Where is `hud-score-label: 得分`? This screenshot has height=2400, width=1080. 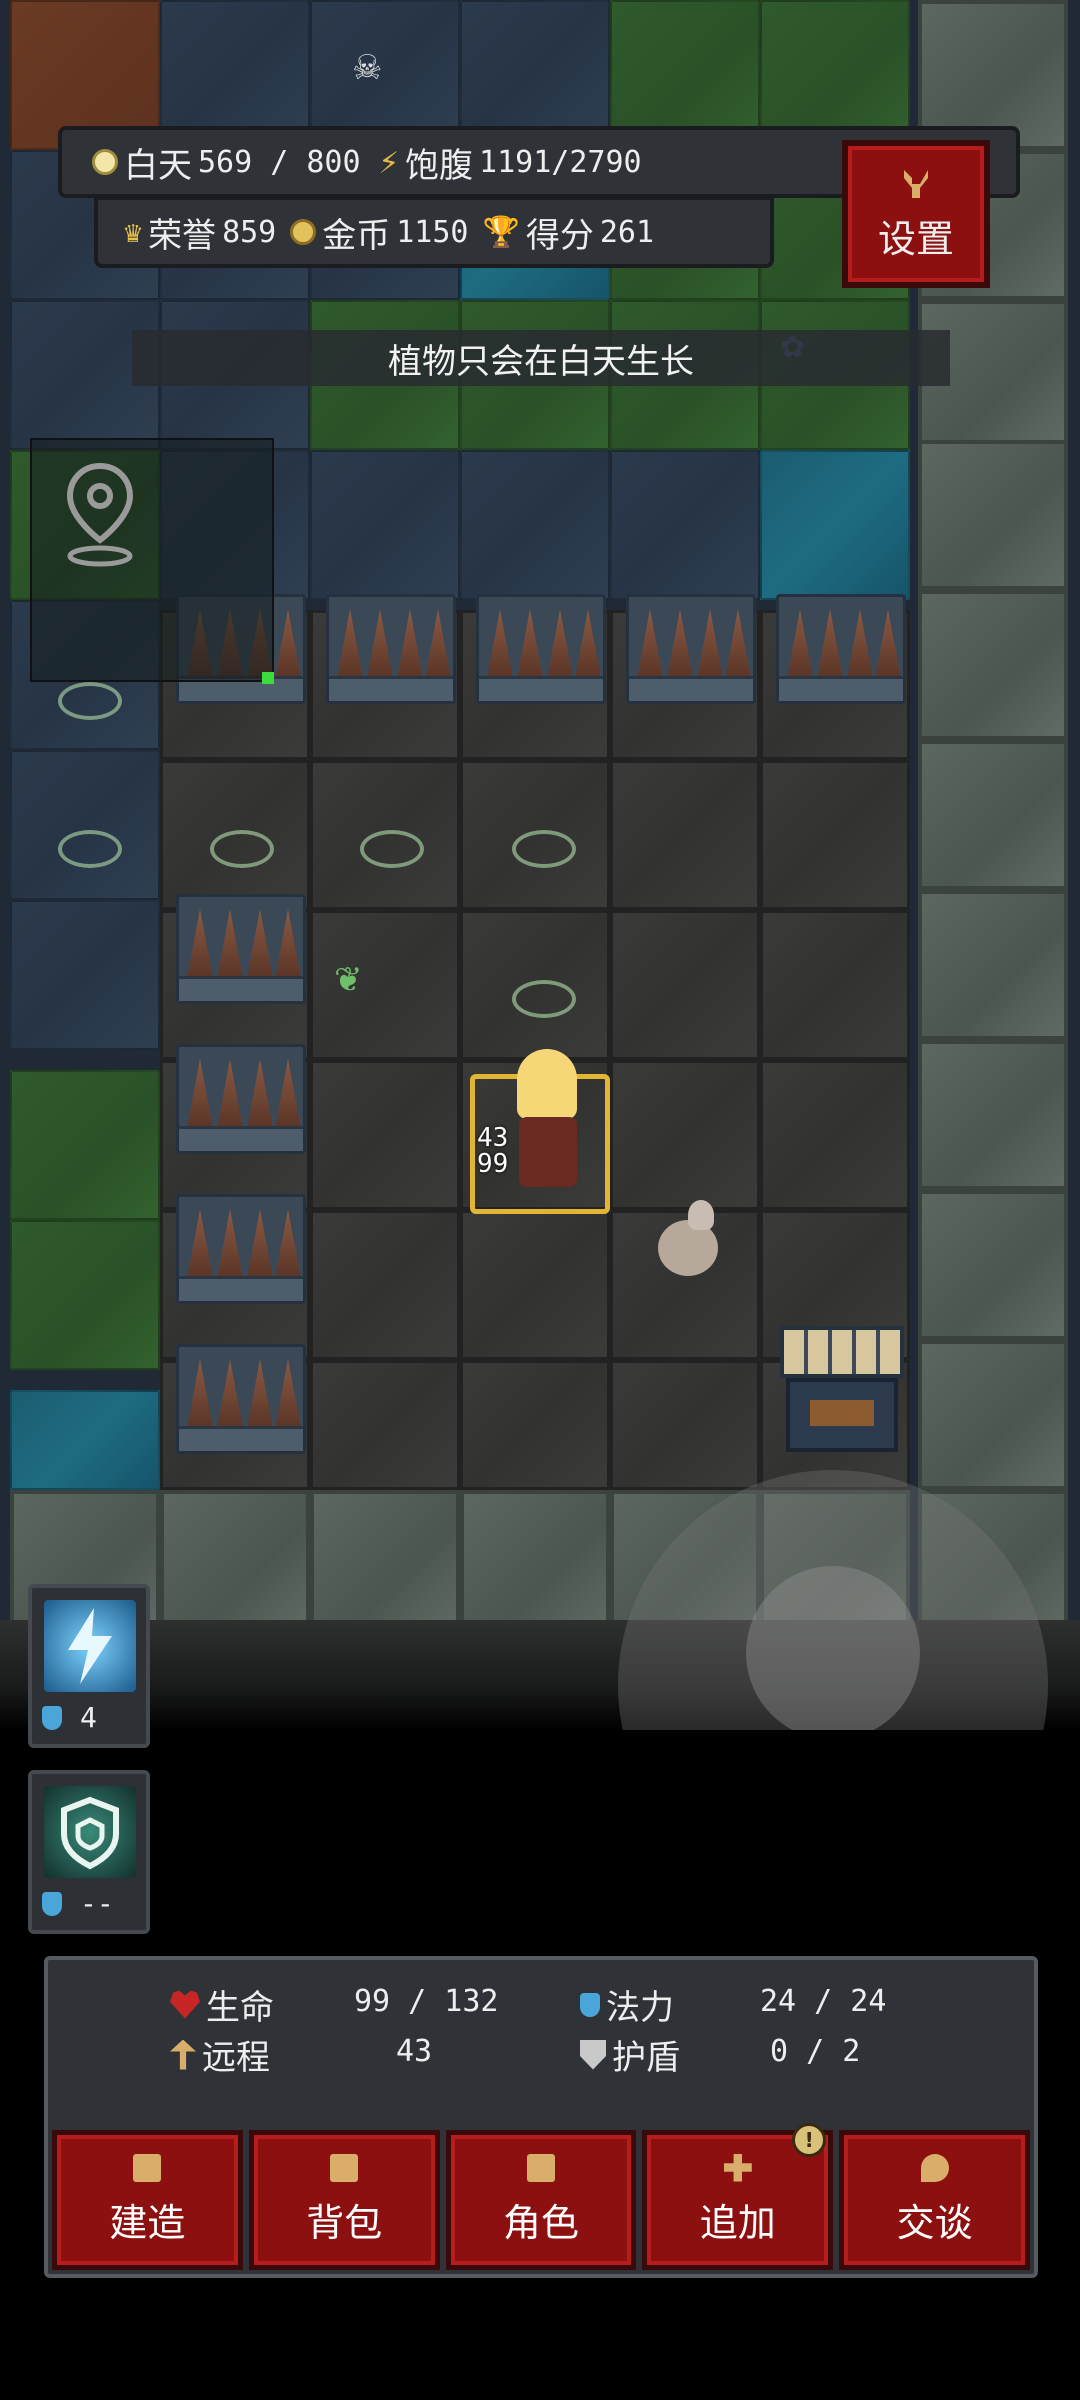
hud-score-label: 得分 is located at coordinates (559, 235).